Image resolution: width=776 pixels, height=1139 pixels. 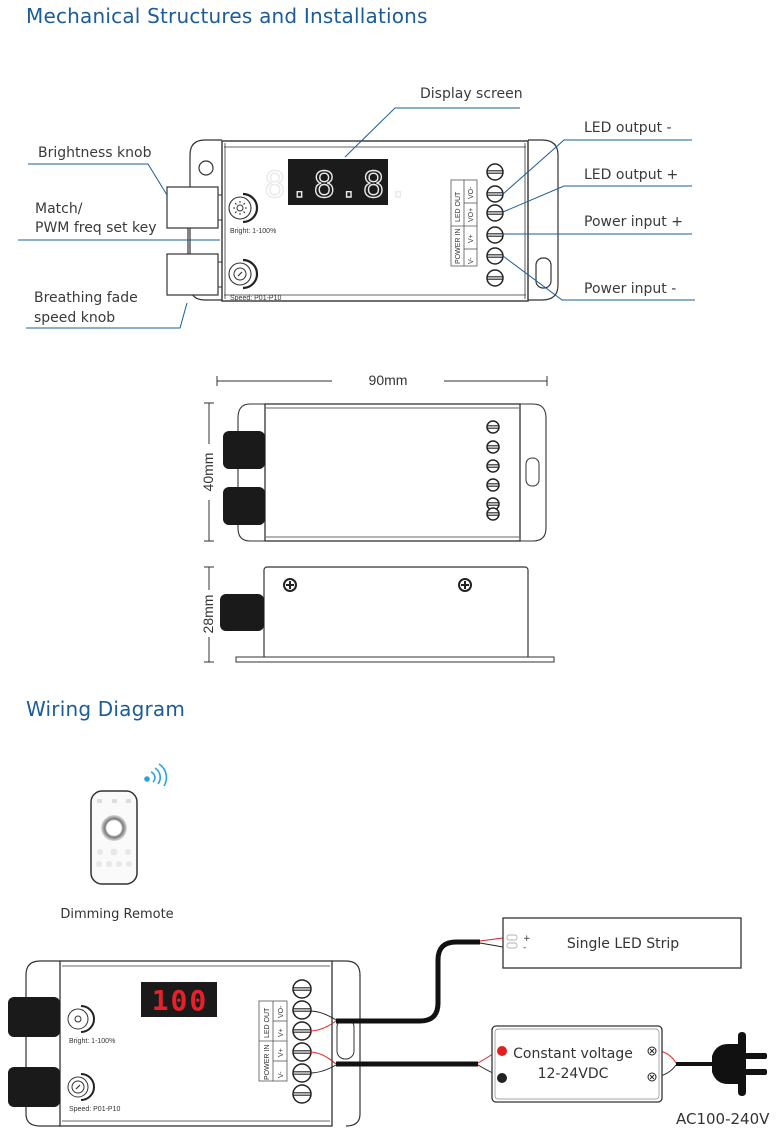 What do you see at coordinates (281, 1074) in the screenshot?
I see `wiring-pin-4: V-` at bounding box center [281, 1074].